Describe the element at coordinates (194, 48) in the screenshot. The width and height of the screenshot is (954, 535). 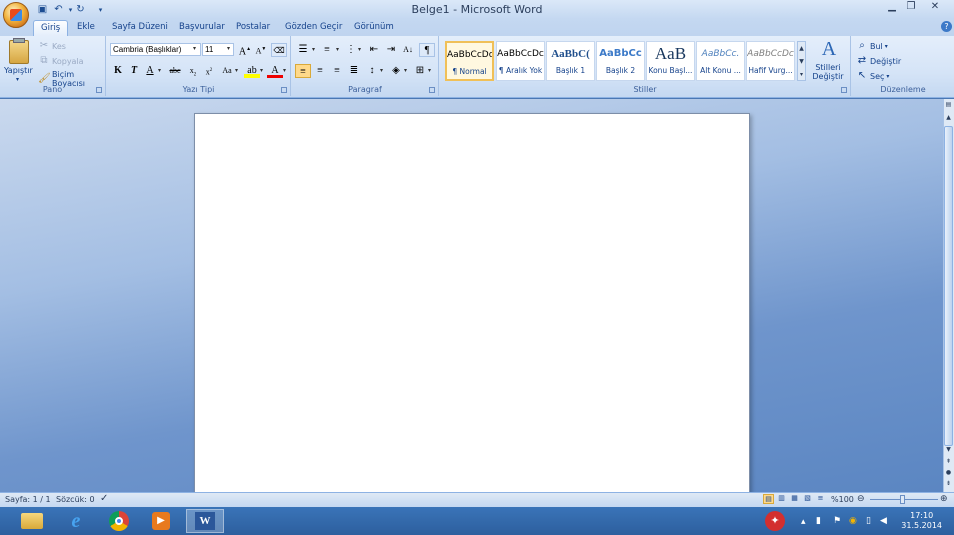
I see `font-name-dropdown-icon: ▾` at that location.